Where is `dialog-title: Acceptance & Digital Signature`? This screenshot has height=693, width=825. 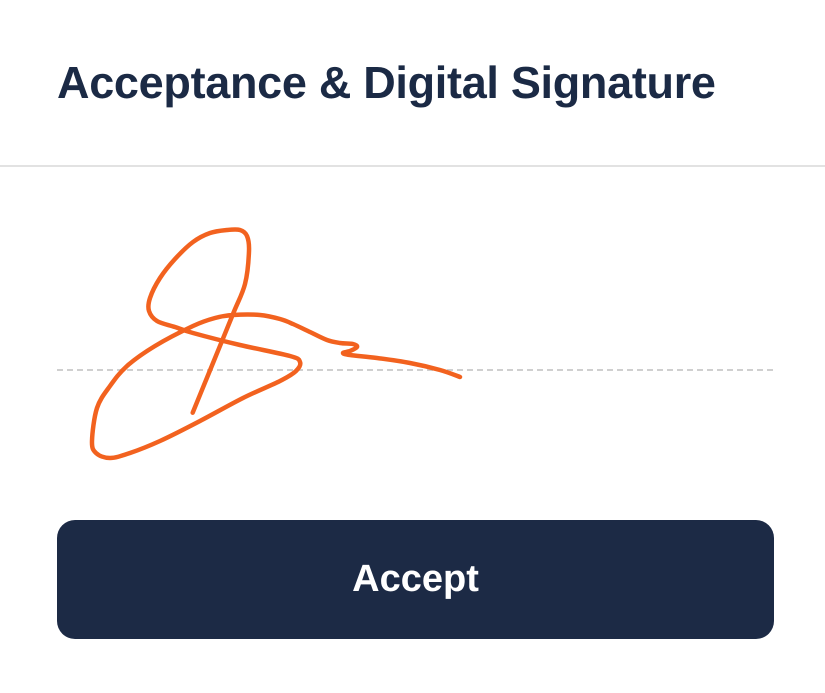 dialog-title: Acceptance & Digital Signature is located at coordinates (387, 83).